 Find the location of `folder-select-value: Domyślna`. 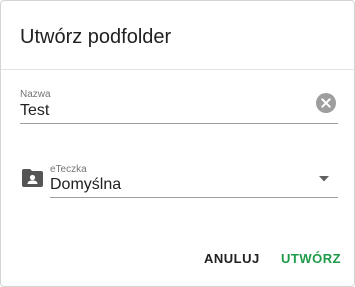

folder-select-value: Domyślna is located at coordinates (85, 185).